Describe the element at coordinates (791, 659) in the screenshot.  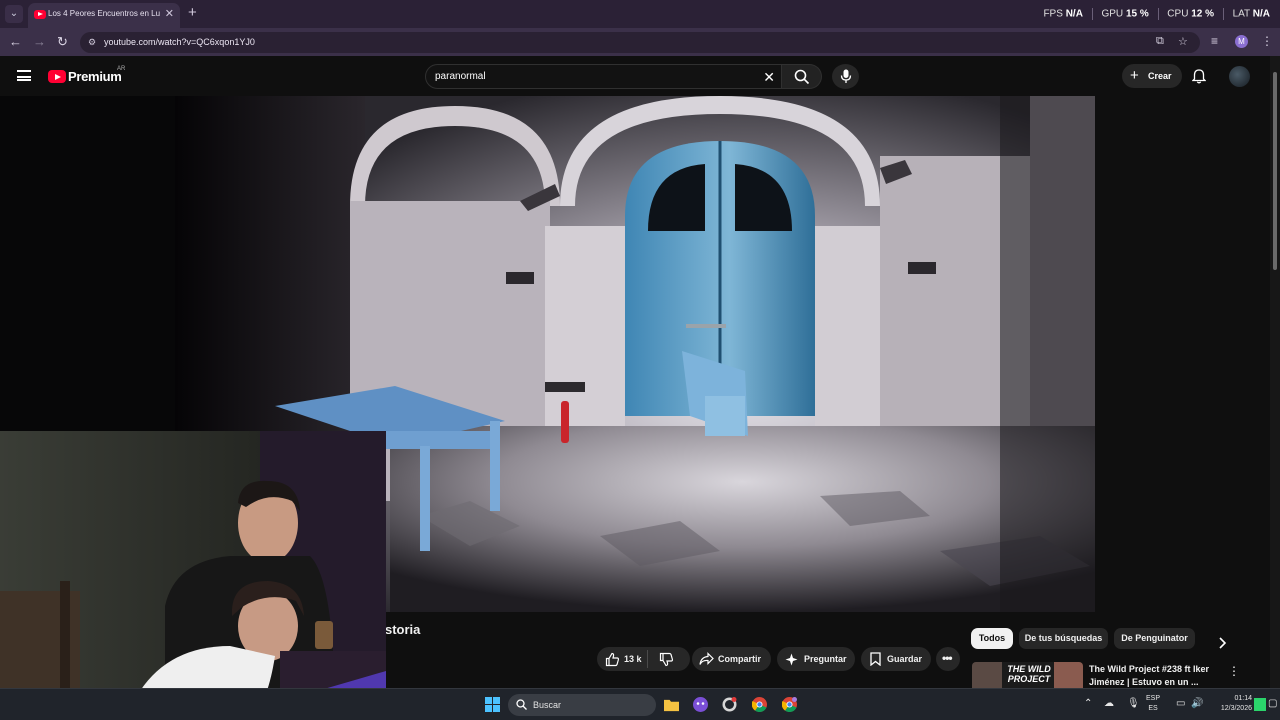
I see `sparkle-icon` at that location.